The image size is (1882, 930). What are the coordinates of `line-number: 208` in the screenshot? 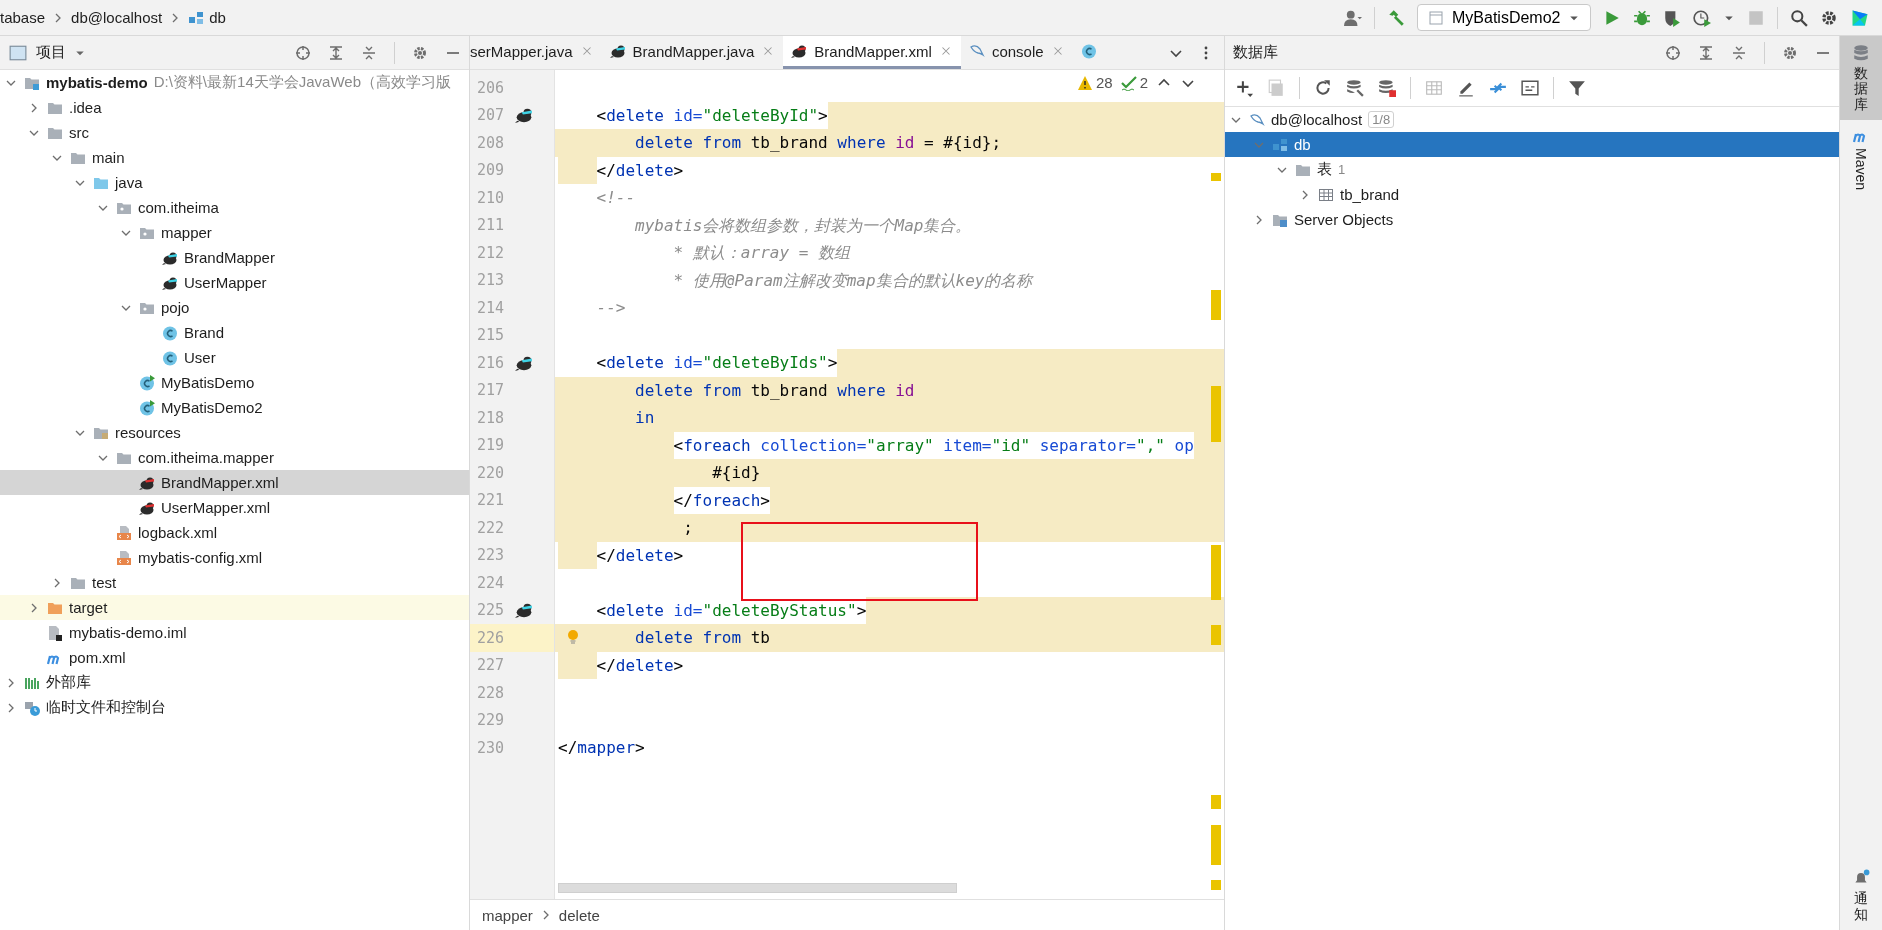 It's located at (491, 142).